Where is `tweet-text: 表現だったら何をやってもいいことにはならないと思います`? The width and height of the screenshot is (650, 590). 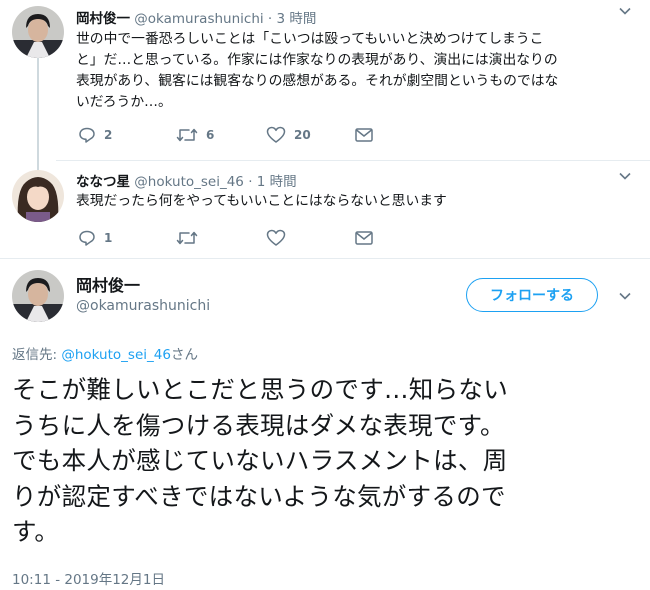
tweet-text: 表現だったら何をやってもいいことにはならないと思います is located at coordinates (358, 201).